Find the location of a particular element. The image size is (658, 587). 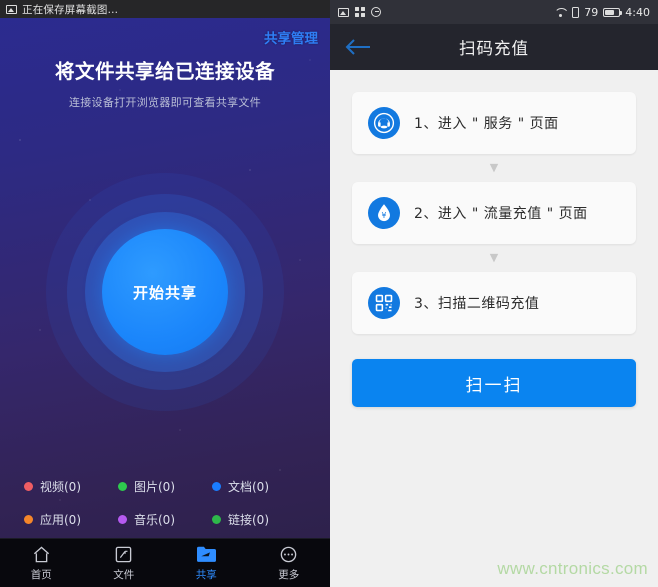

water-drop-yuan-icon: ¥ is located at coordinates (384, 213).